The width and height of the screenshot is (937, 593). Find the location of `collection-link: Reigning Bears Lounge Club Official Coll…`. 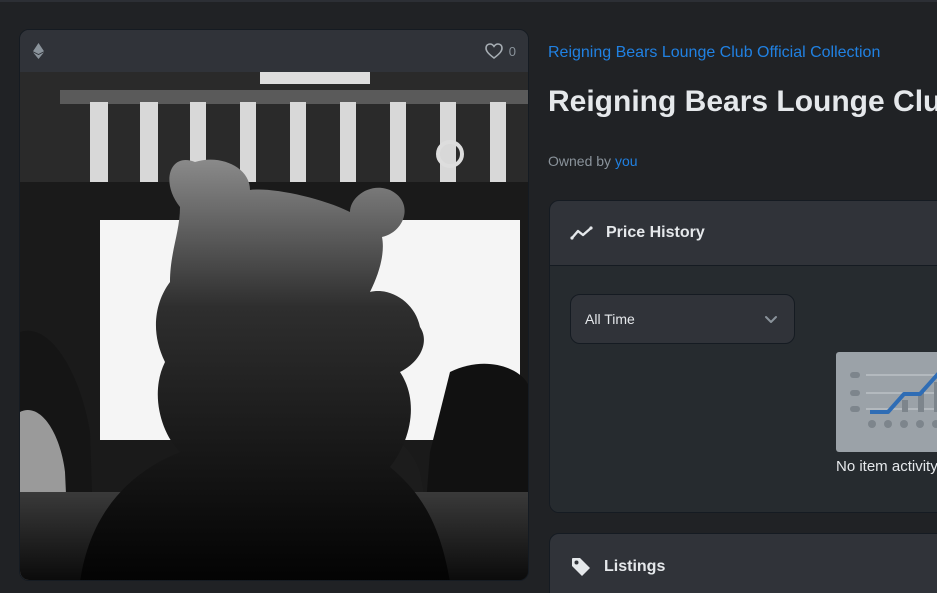

collection-link: Reigning Bears Lounge Club Official Coll… is located at coordinates (714, 53).